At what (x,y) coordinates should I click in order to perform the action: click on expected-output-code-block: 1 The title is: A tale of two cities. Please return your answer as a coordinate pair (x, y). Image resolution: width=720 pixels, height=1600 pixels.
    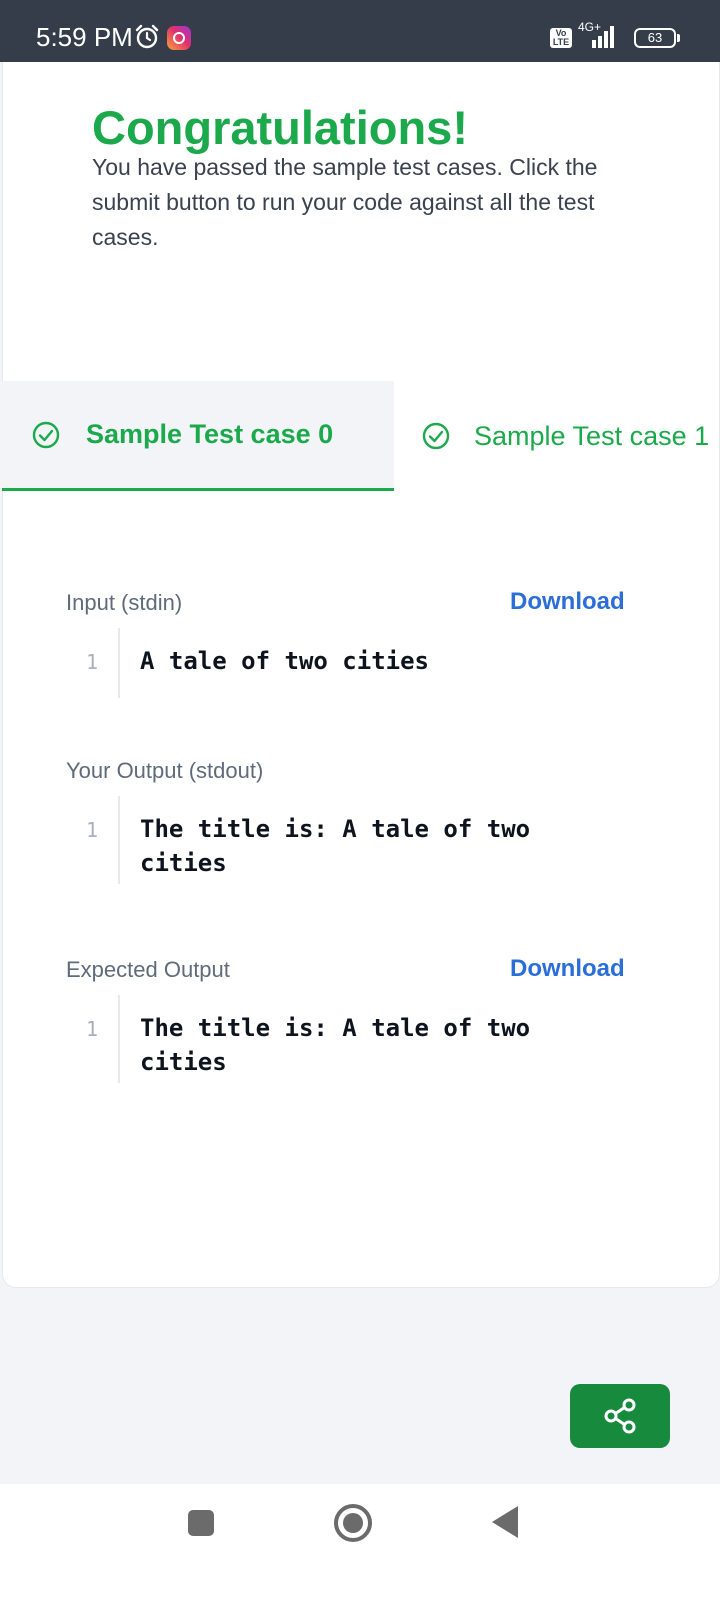
    Looking at the image, I should click on (346, 1039).